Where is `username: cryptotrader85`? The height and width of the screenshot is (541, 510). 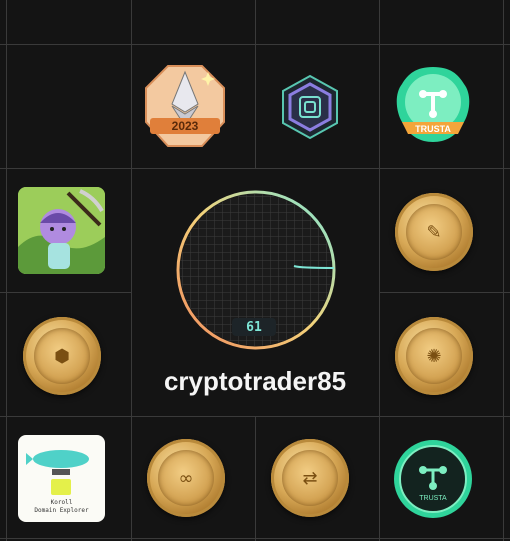
username: cryptotrader85 is located at coordinates (255, 381).